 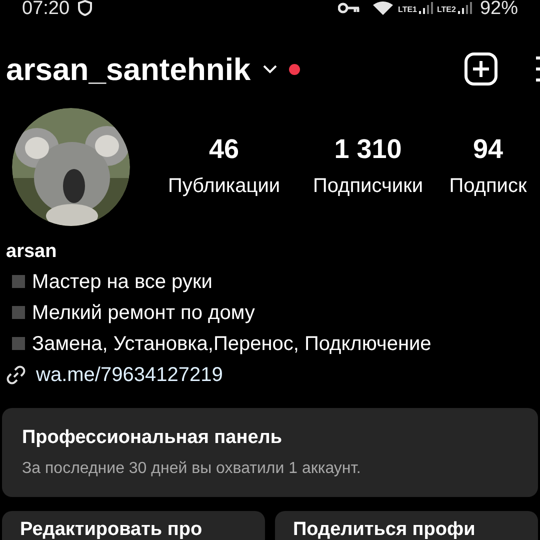 What do you see at coordinates (368, 186) in the screenshot?
I see `stat-label: Подписчики` at bounding box center [368, 186].